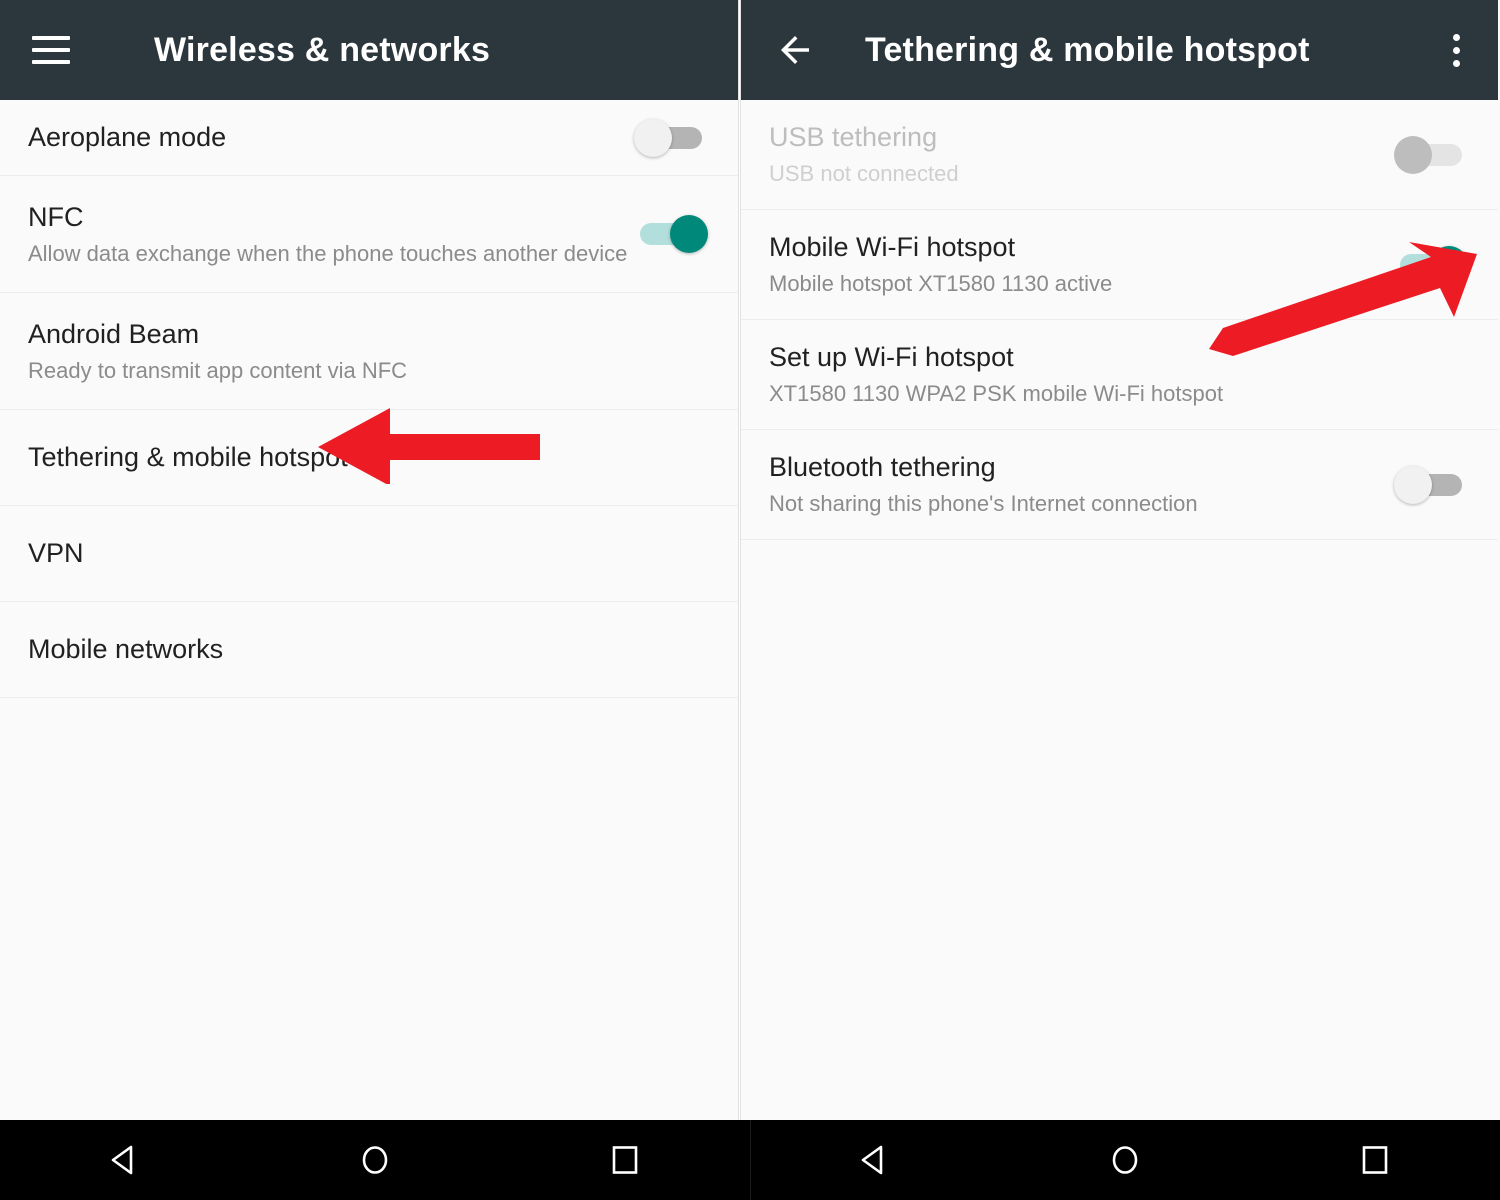 The image size is (1500, 1200). I want to click on row-aeroplane-mode: Aeroplane mode, so click(369, 138).